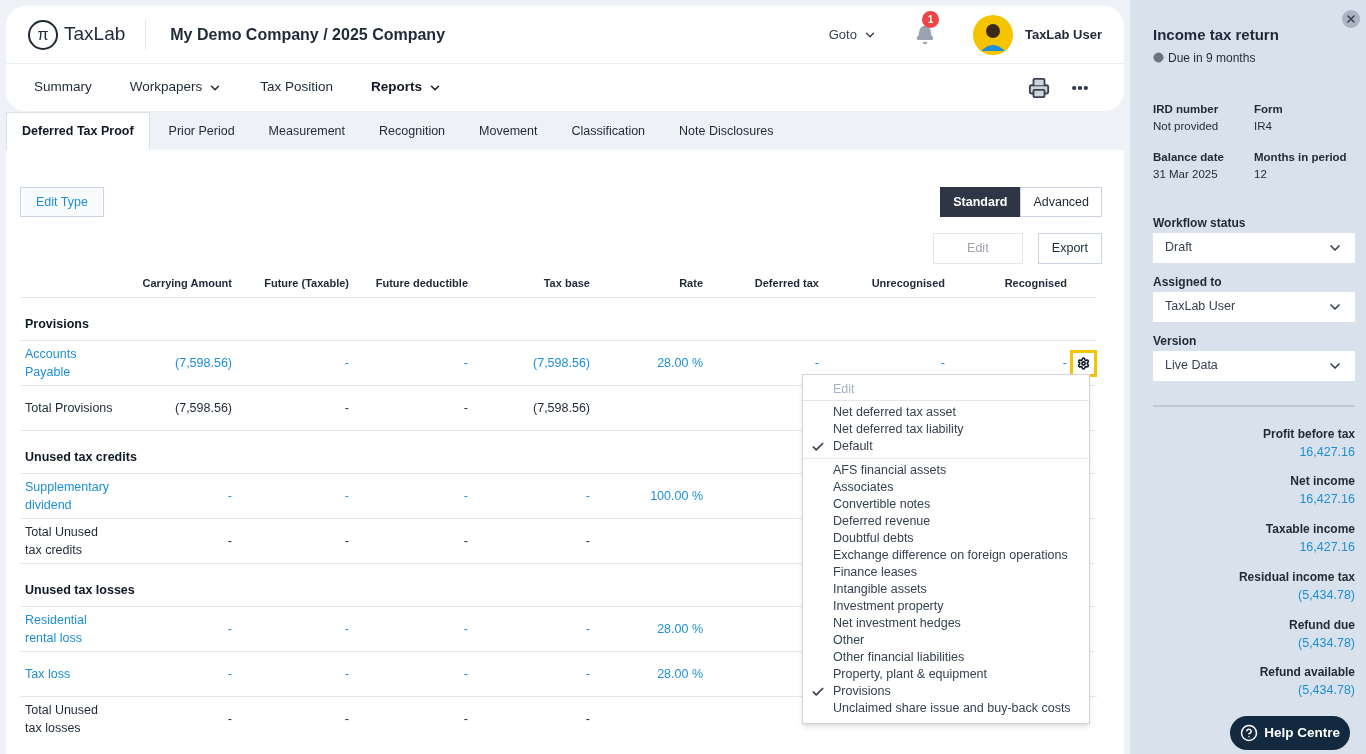 The height and width of the screenshot is (754, 1366). Describe the element at coordinates (1254, 247) in the screenshot. I see `select-field: Draft` at that location.